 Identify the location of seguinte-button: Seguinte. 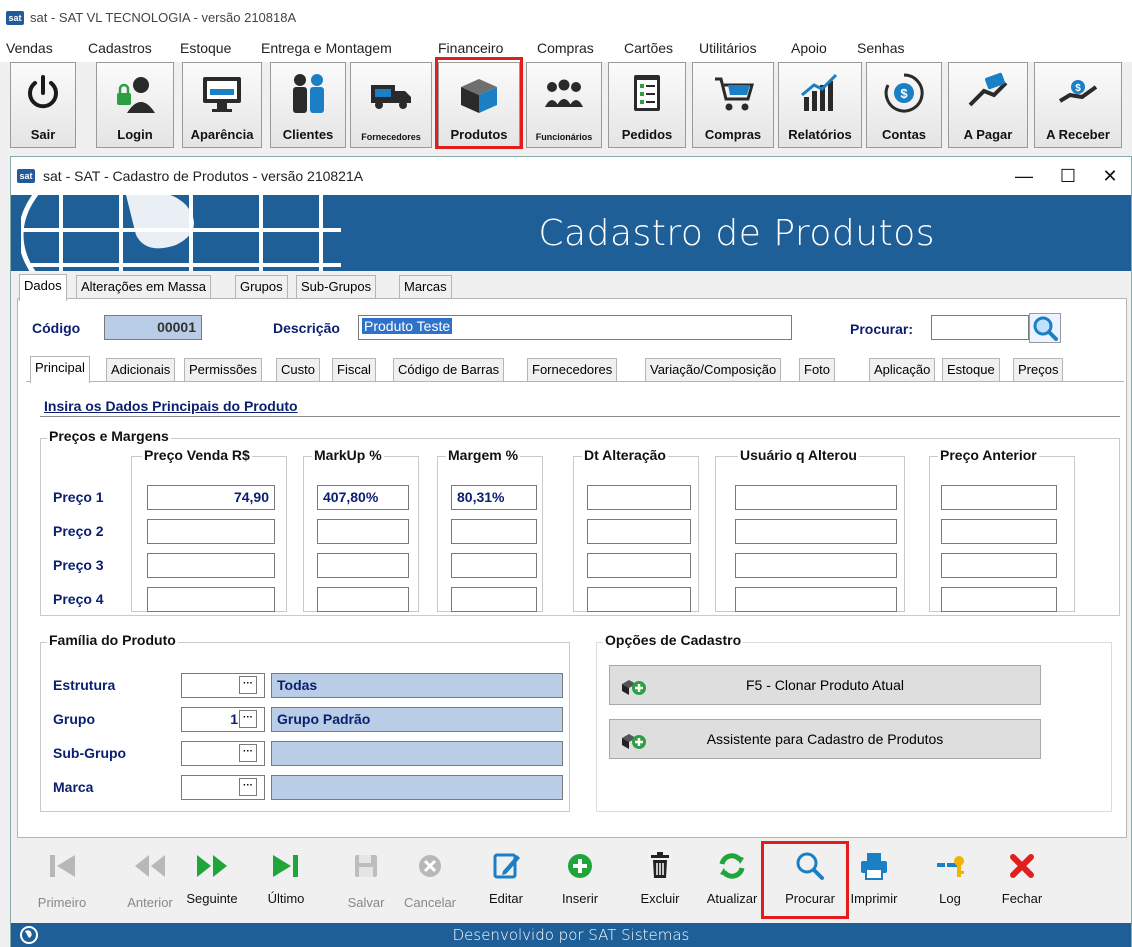
(212, 884).